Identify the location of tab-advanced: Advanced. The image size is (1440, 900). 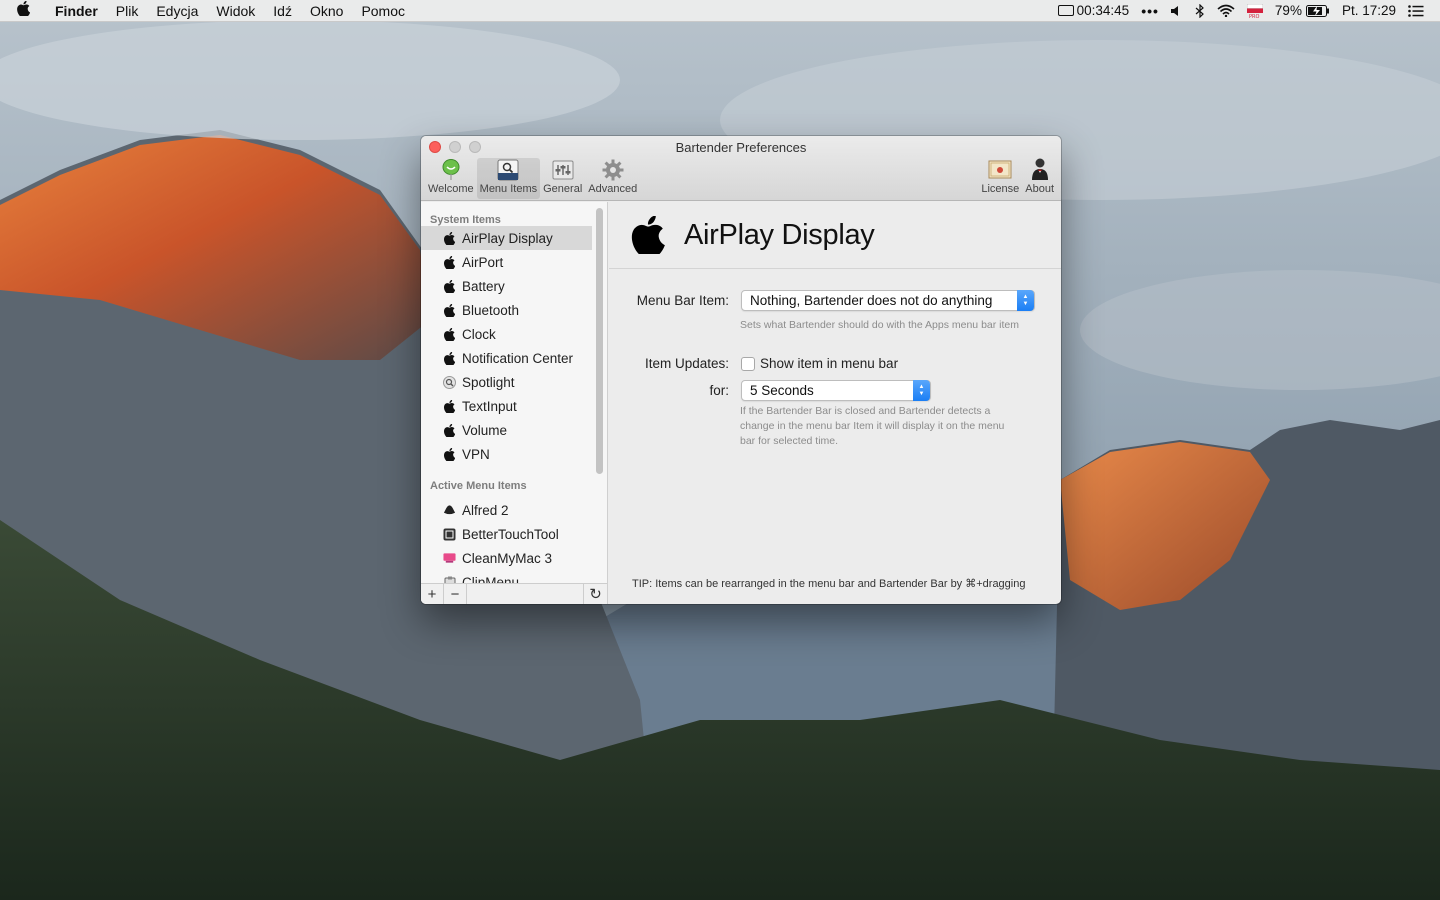
(612, 178).